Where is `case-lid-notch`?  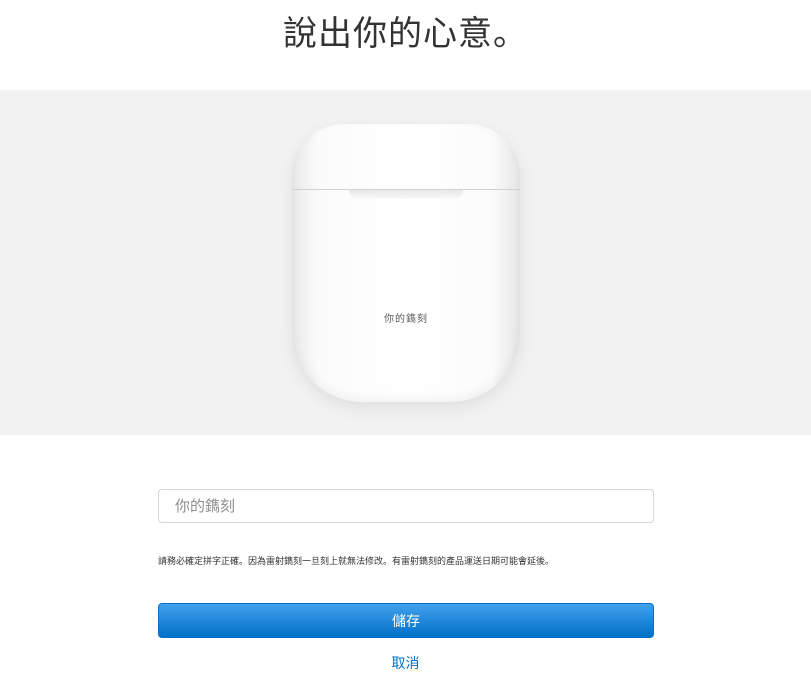
case-lid-notch is located at coordinates (406, 194).